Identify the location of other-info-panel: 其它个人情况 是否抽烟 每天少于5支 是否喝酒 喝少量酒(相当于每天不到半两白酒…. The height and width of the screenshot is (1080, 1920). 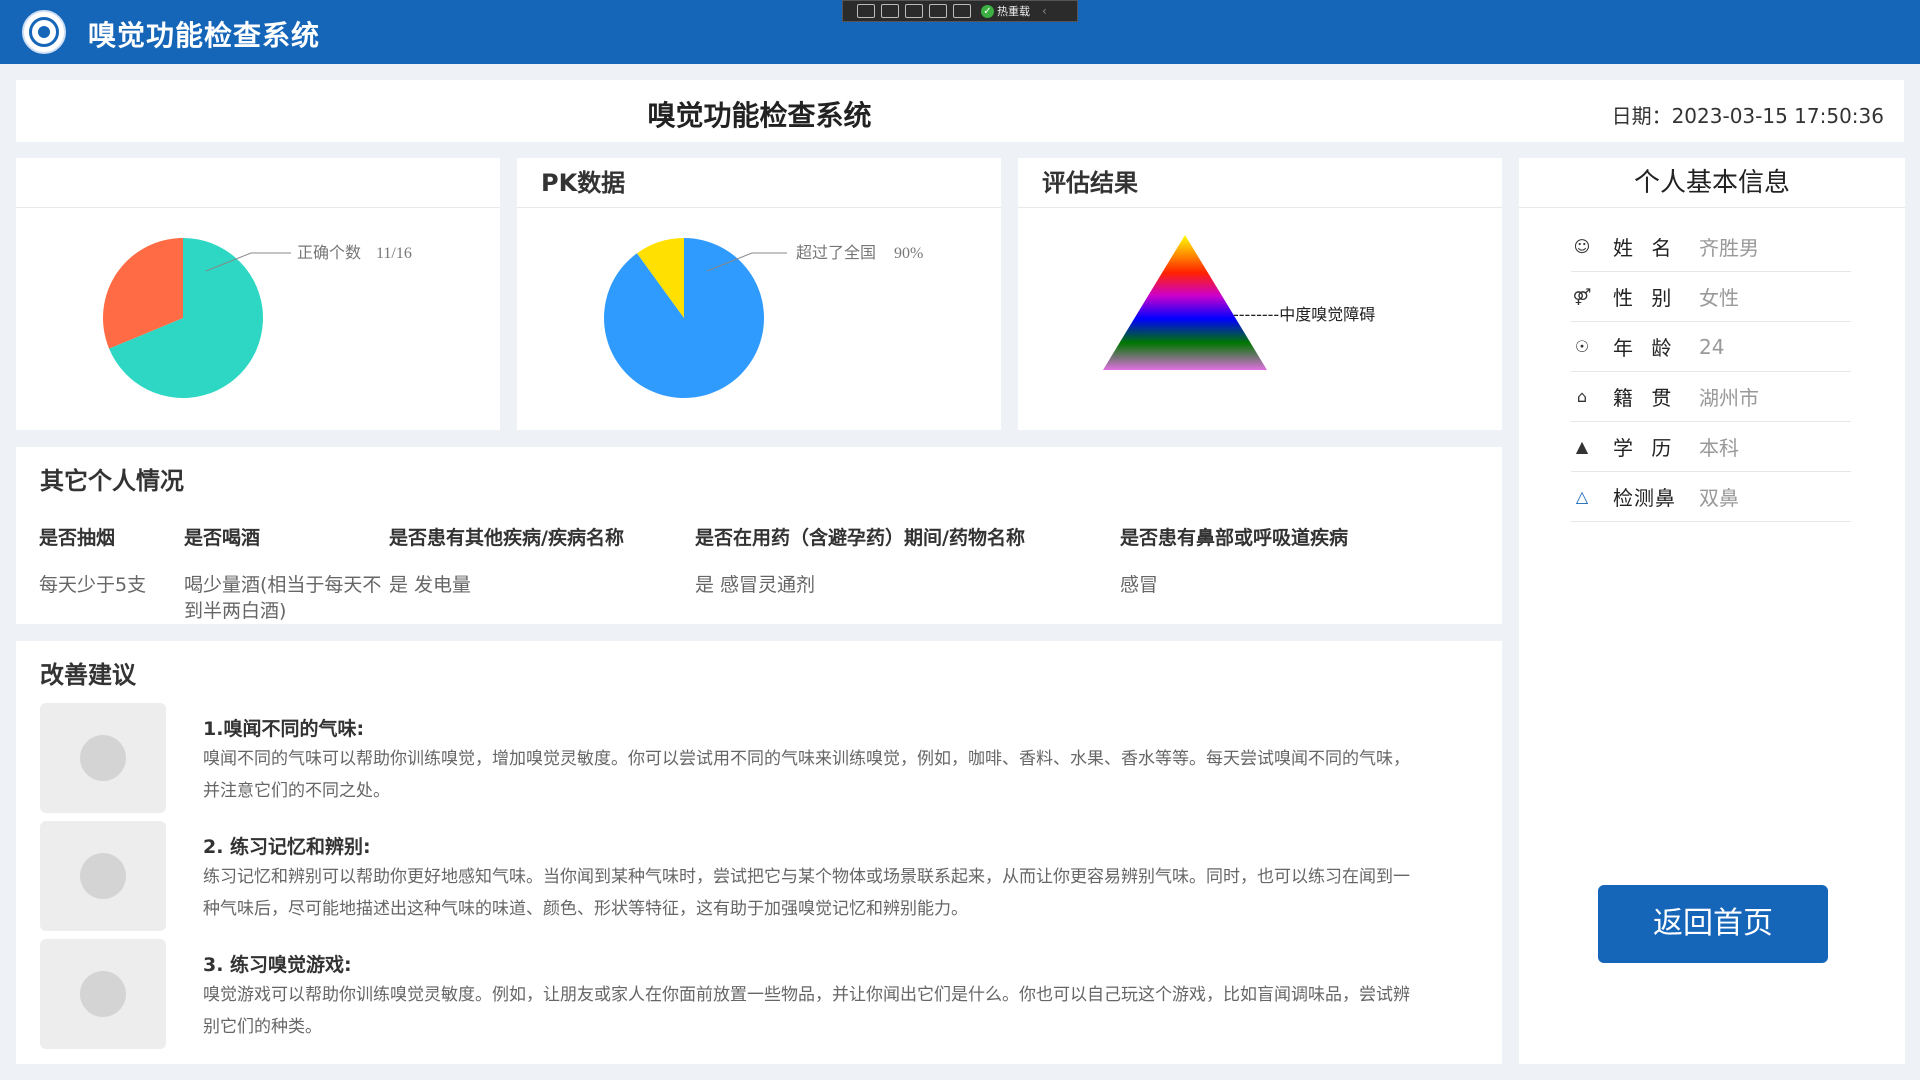
(759, 535).